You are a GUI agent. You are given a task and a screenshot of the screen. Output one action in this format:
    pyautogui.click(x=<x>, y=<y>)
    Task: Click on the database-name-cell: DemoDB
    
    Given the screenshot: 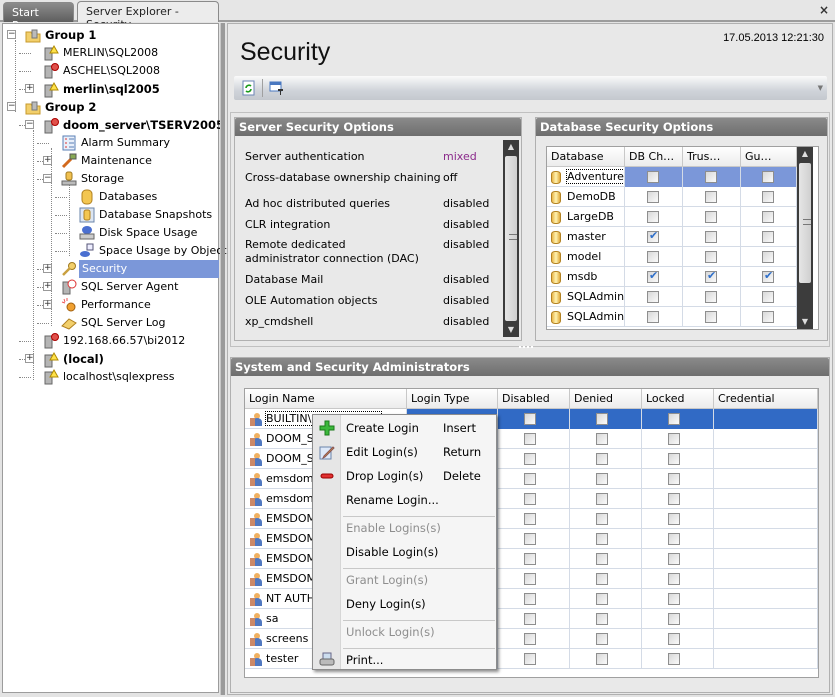 What is the action you would take?
    pyautogui.click(x=586, y=197)
    